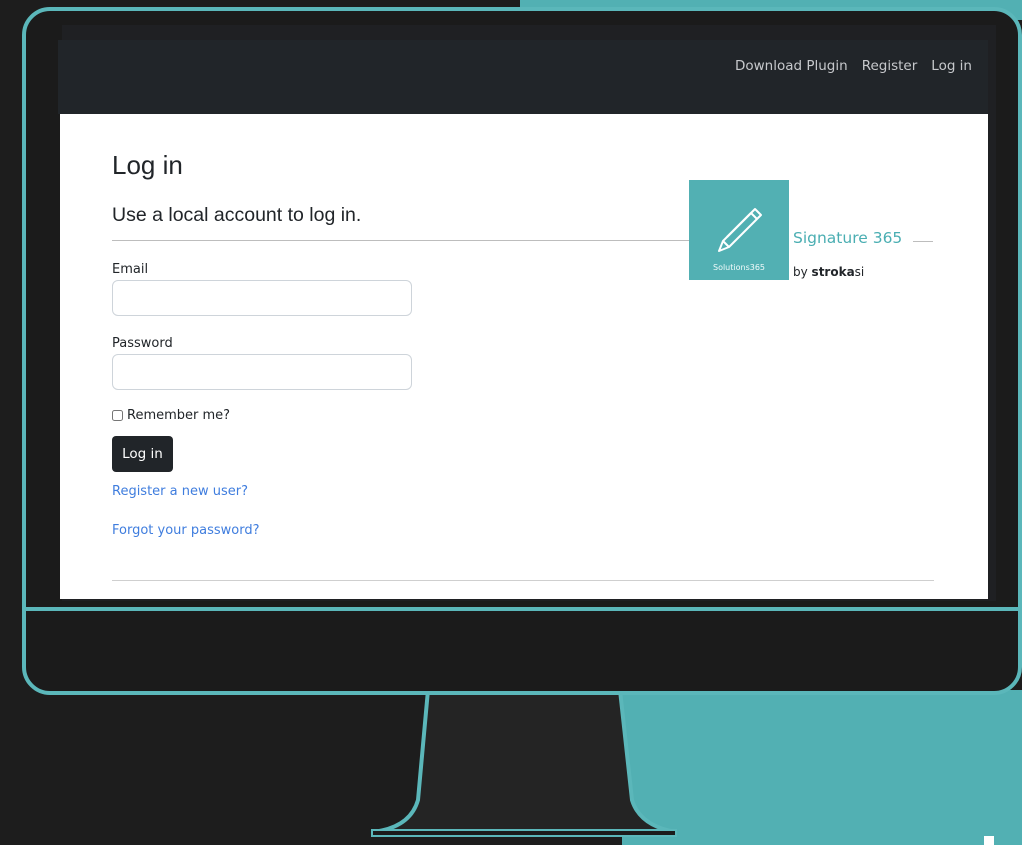 The width and height of the screenshot is (1022, 845). What do you see at coordinates (791, 66) in the screenshot?
I see `nav-download-plugin: Download Plugin` at bounding box center [791, 66].